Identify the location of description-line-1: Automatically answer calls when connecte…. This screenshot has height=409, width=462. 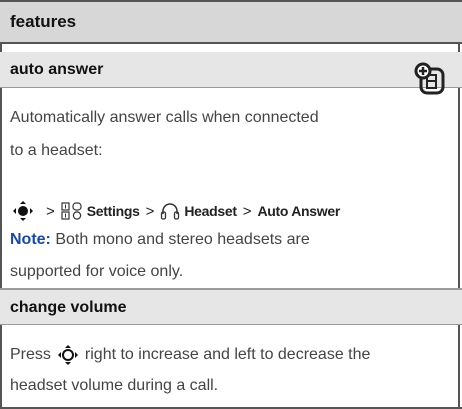
(164, 117).